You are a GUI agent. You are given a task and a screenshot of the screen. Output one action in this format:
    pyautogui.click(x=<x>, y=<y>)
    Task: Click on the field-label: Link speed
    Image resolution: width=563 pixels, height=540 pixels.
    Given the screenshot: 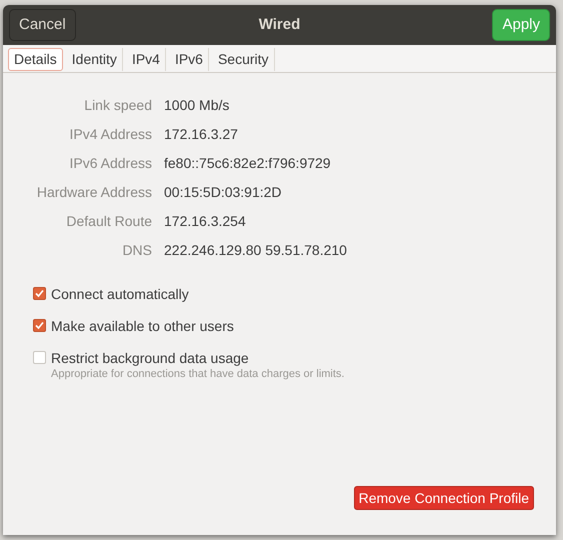 What is the action you would take?
    pyautogui.click(x=117, y=105)
    